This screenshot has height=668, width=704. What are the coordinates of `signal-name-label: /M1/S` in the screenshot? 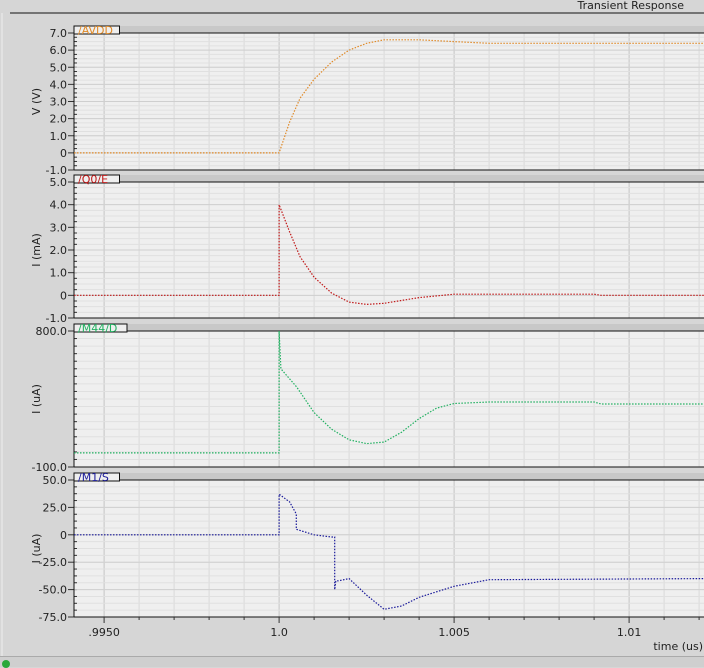 It's located at (93, 477).